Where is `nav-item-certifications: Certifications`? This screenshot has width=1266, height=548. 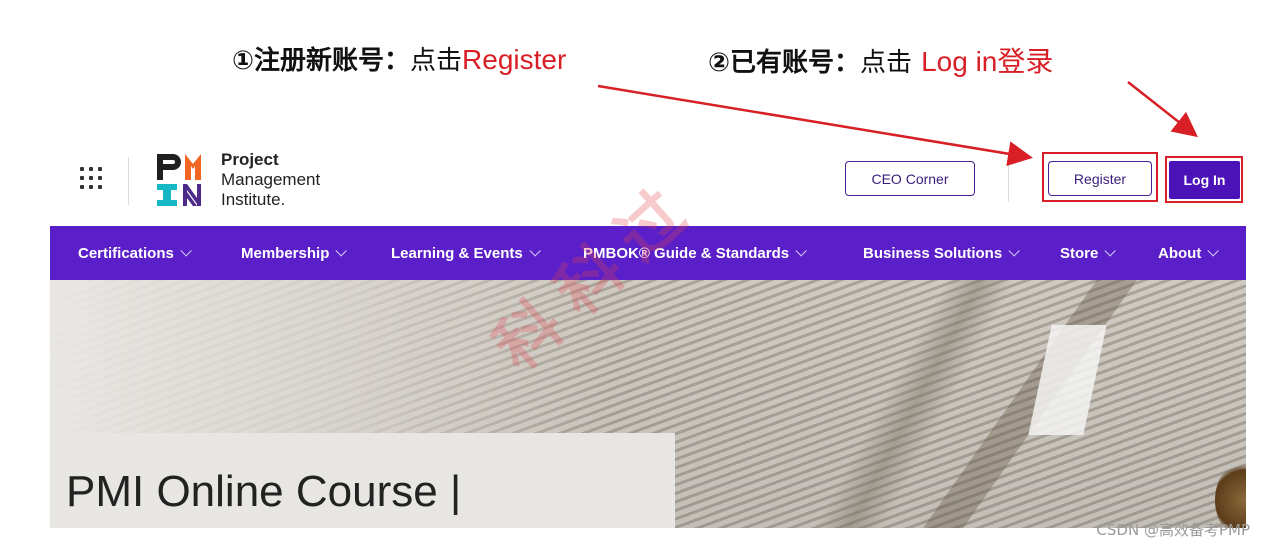
nav-item-certifications: Certifications is located at coordinates (135, 253).